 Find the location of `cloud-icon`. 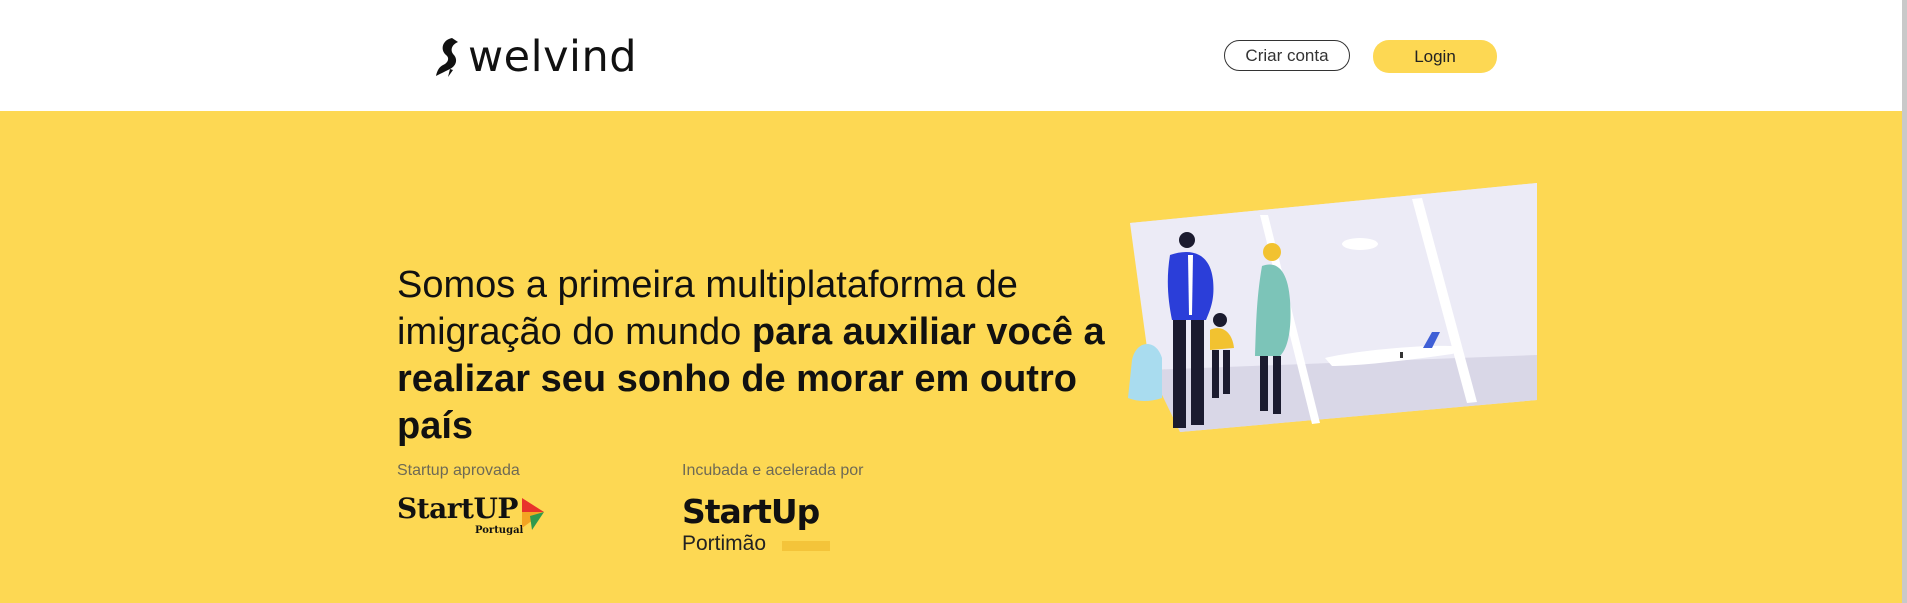

cloud-icon is located at coordinates (1360, 244).